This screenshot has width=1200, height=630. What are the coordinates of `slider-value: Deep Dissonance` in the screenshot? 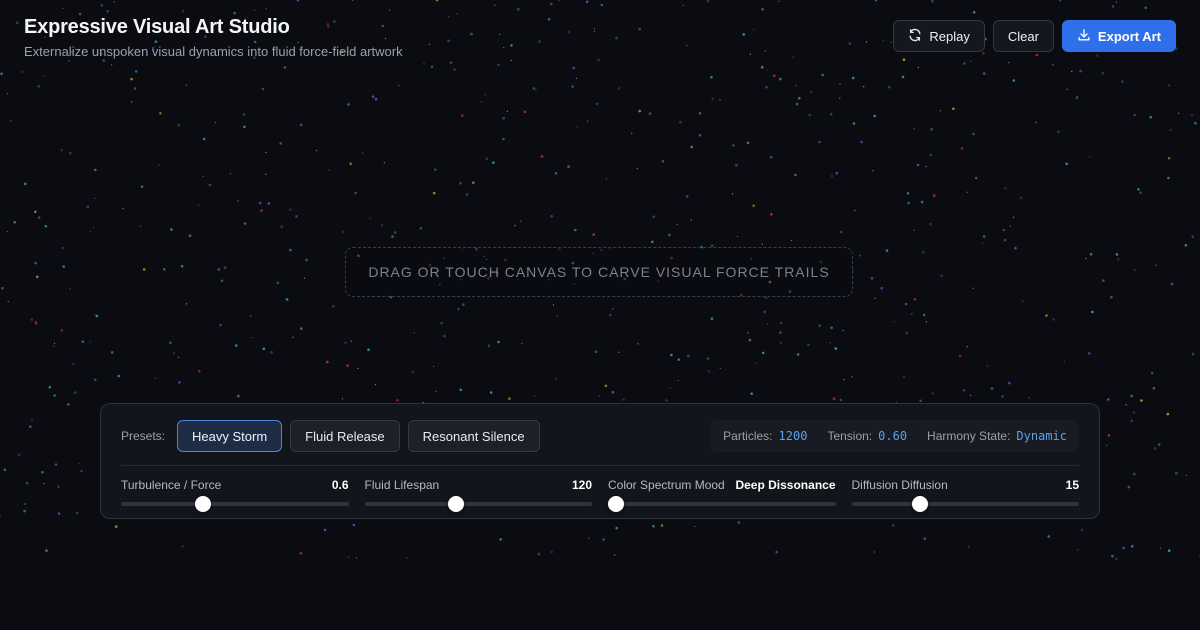 It's located at (785, 485).